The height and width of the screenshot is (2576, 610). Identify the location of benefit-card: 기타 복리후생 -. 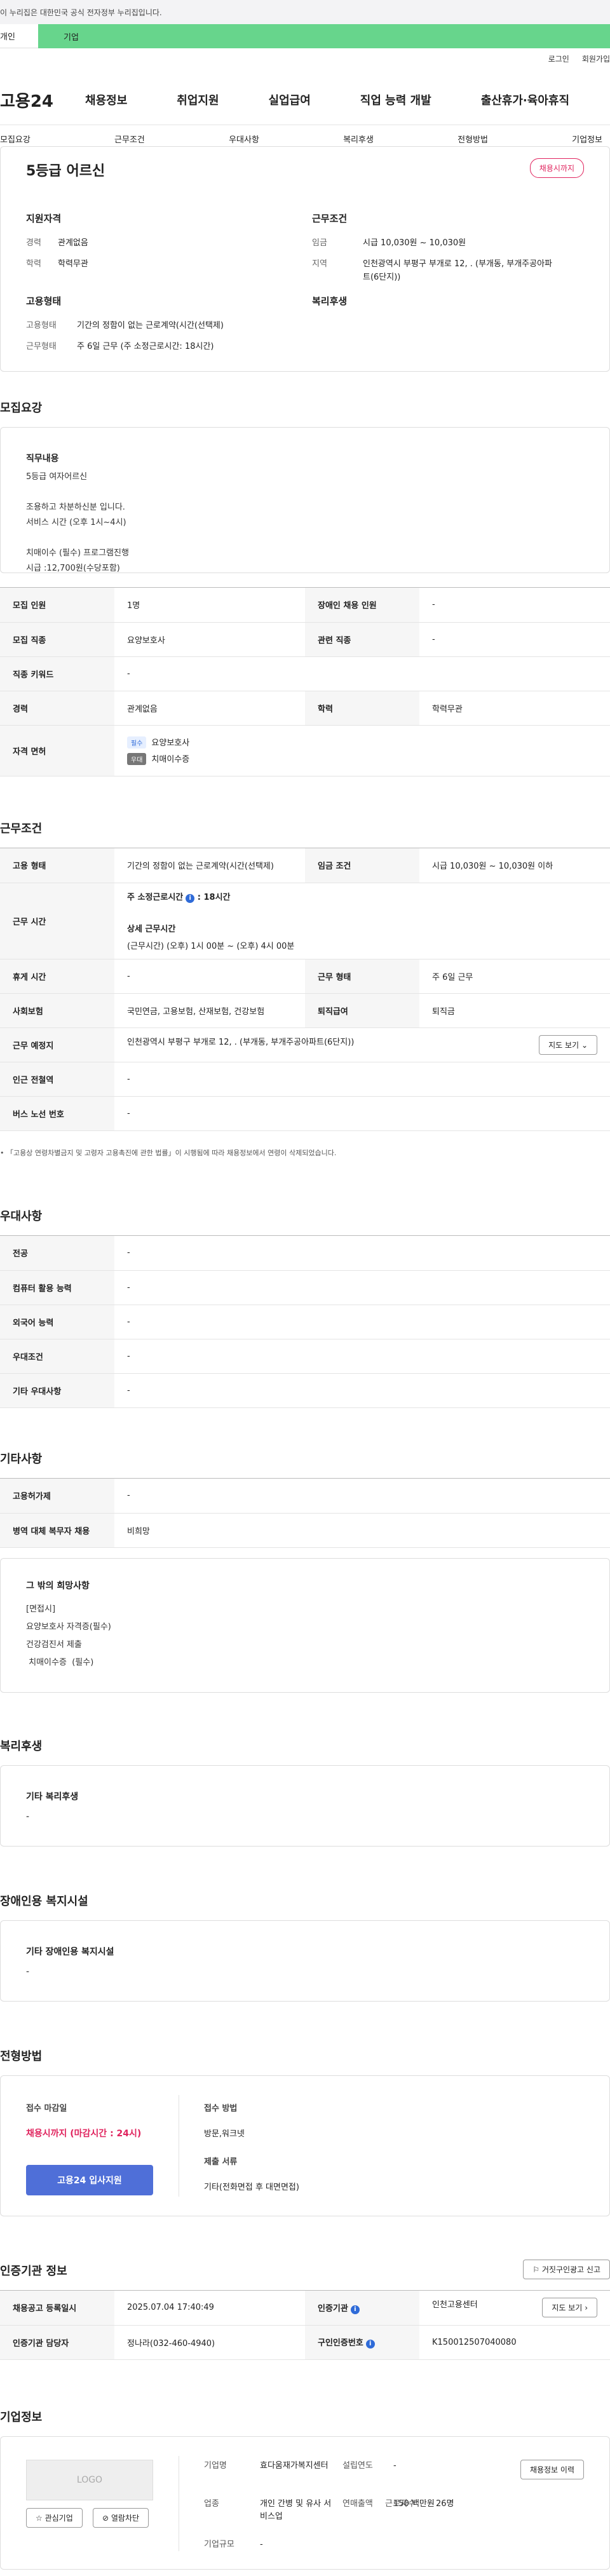
(305, 1806).